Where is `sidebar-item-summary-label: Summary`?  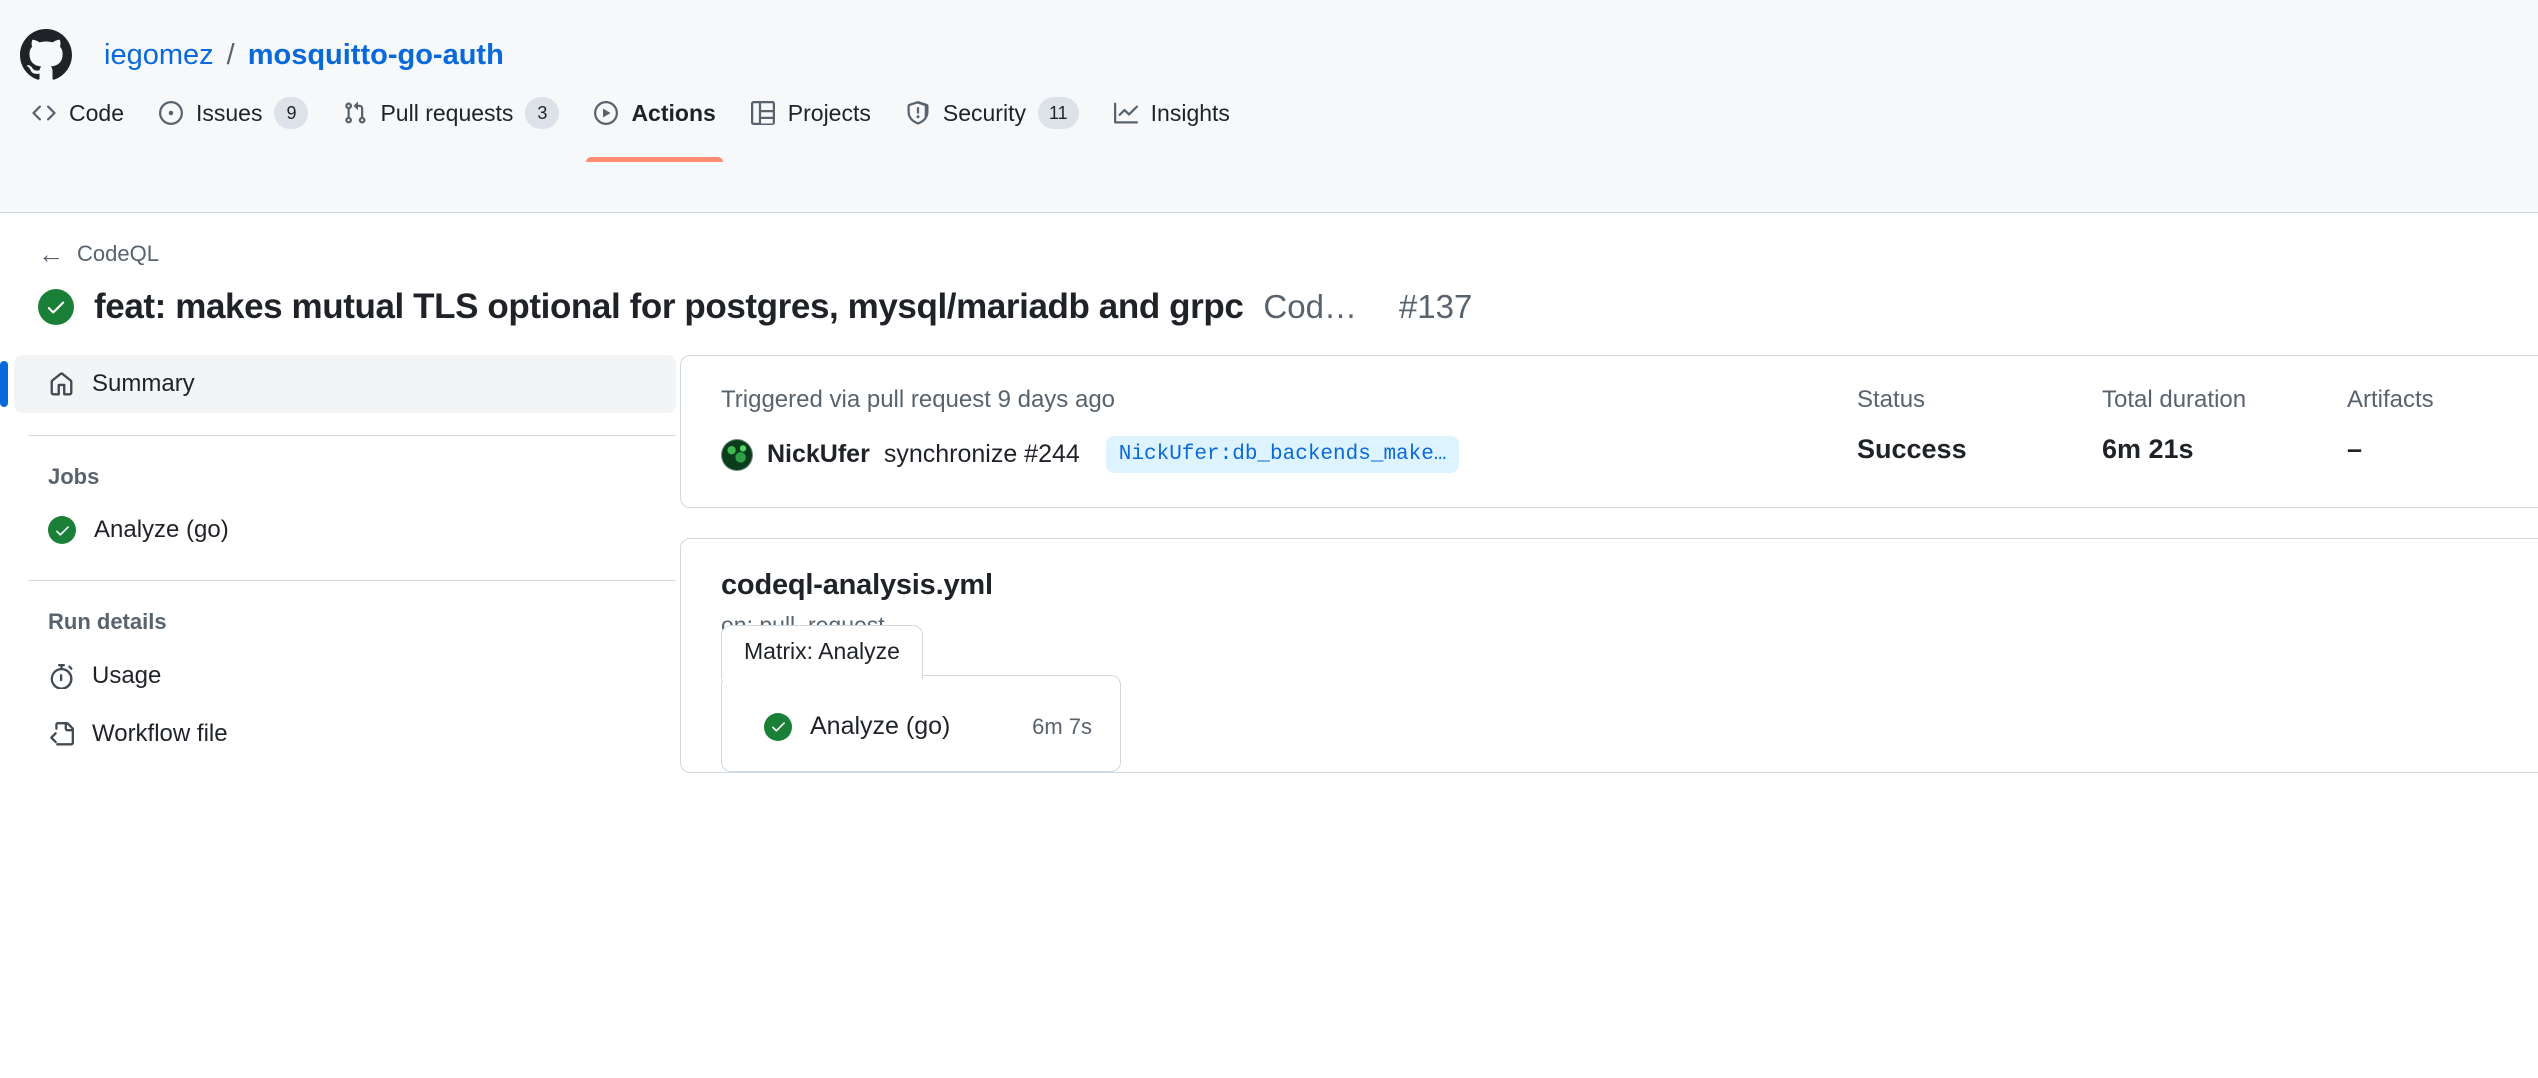
sidebar-item-summary-label: Summary is located at coordinates (143, 383).